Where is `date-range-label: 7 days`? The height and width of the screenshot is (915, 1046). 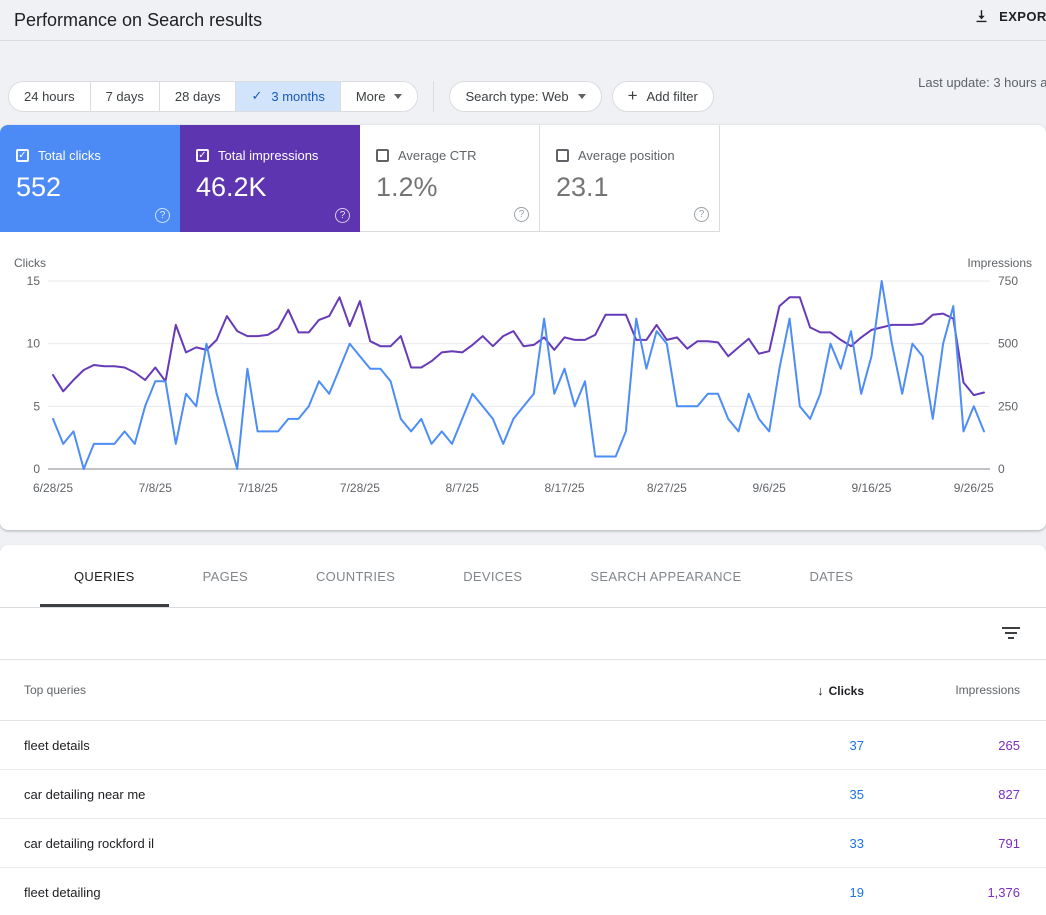
date-range-label: 7 days is located at coordinates (124, 96).